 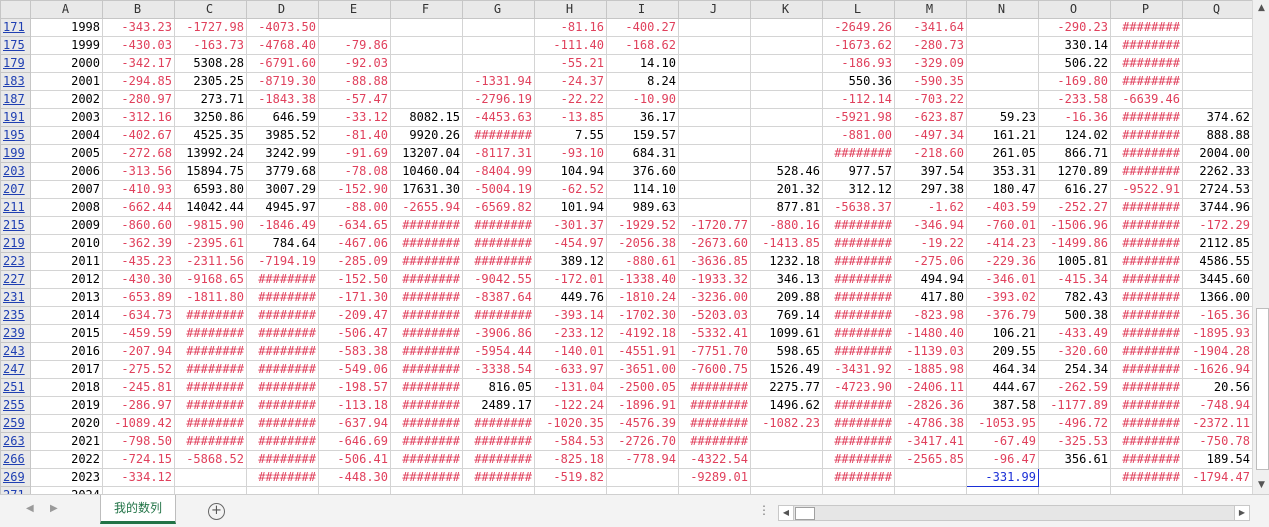 What do you see at coordinates (1074, 225) in the screenshot?
I see `cell-o215: -1506.96` at bounding box center [1074, 225].